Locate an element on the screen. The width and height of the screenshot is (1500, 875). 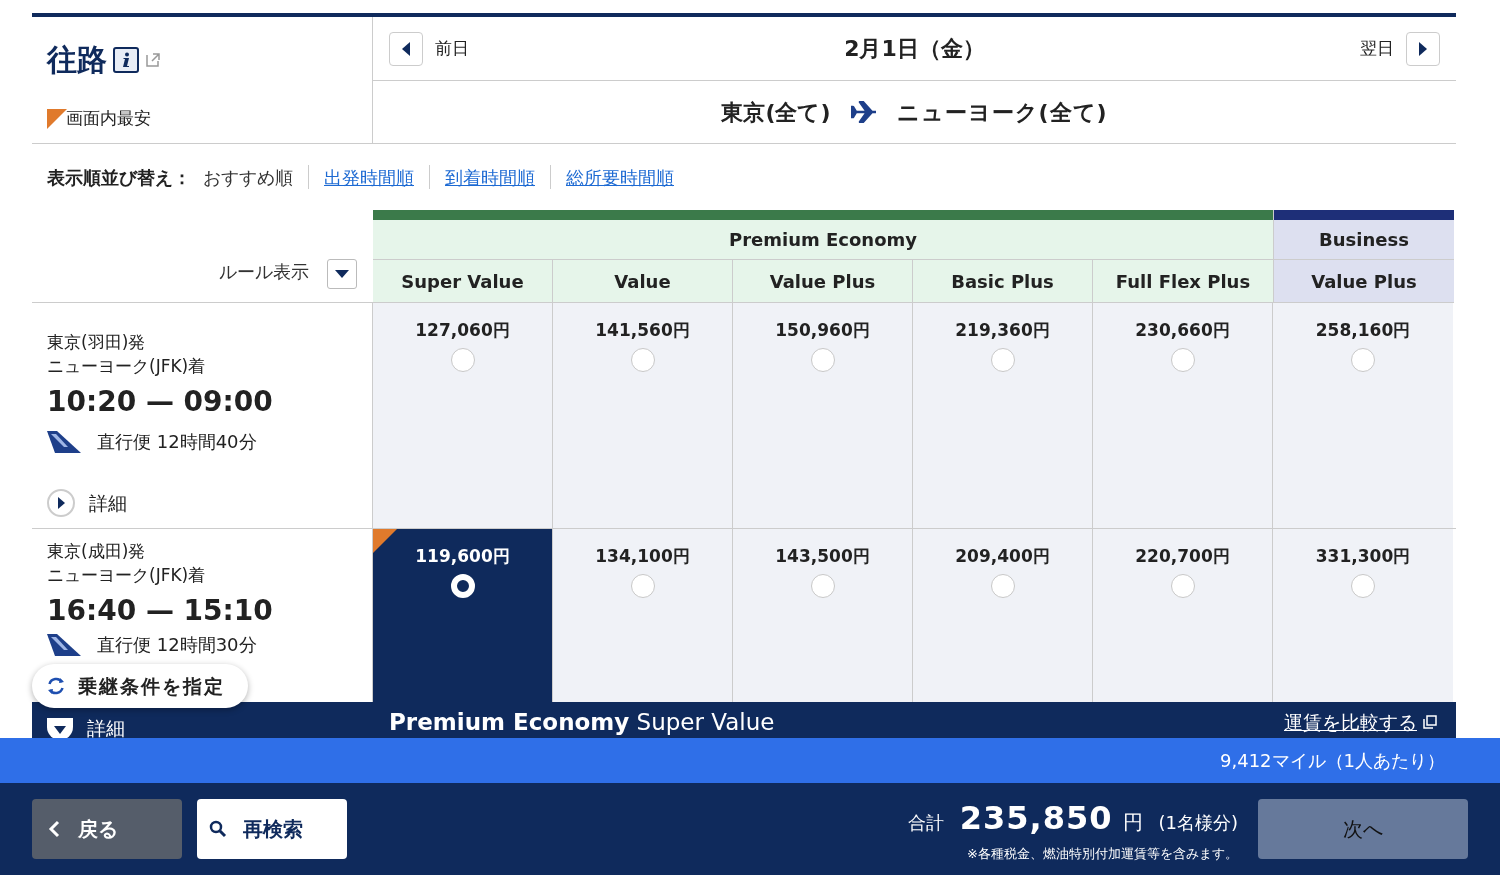
fare-cell: 141,560円 is located at coordinates (643, 415).